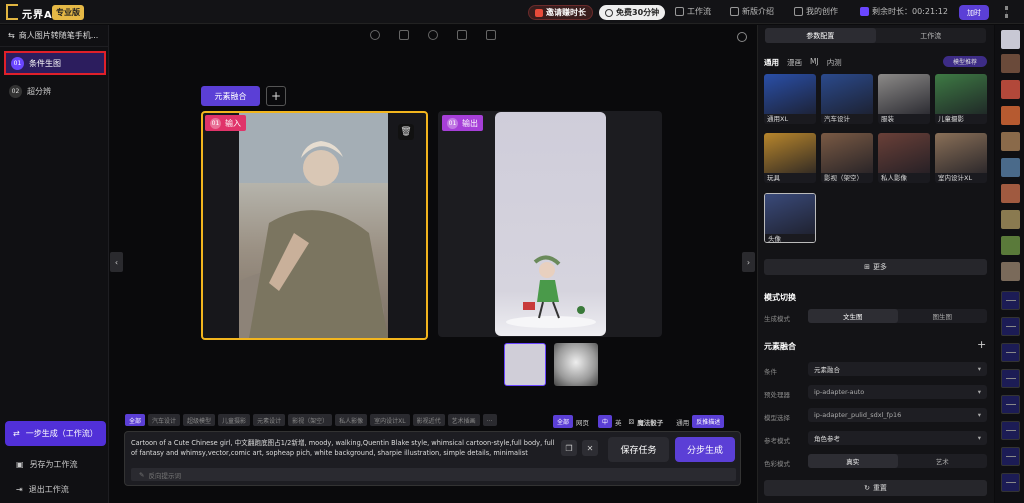  I want to click on model-card: 影视（架空）, so click(847, 158).